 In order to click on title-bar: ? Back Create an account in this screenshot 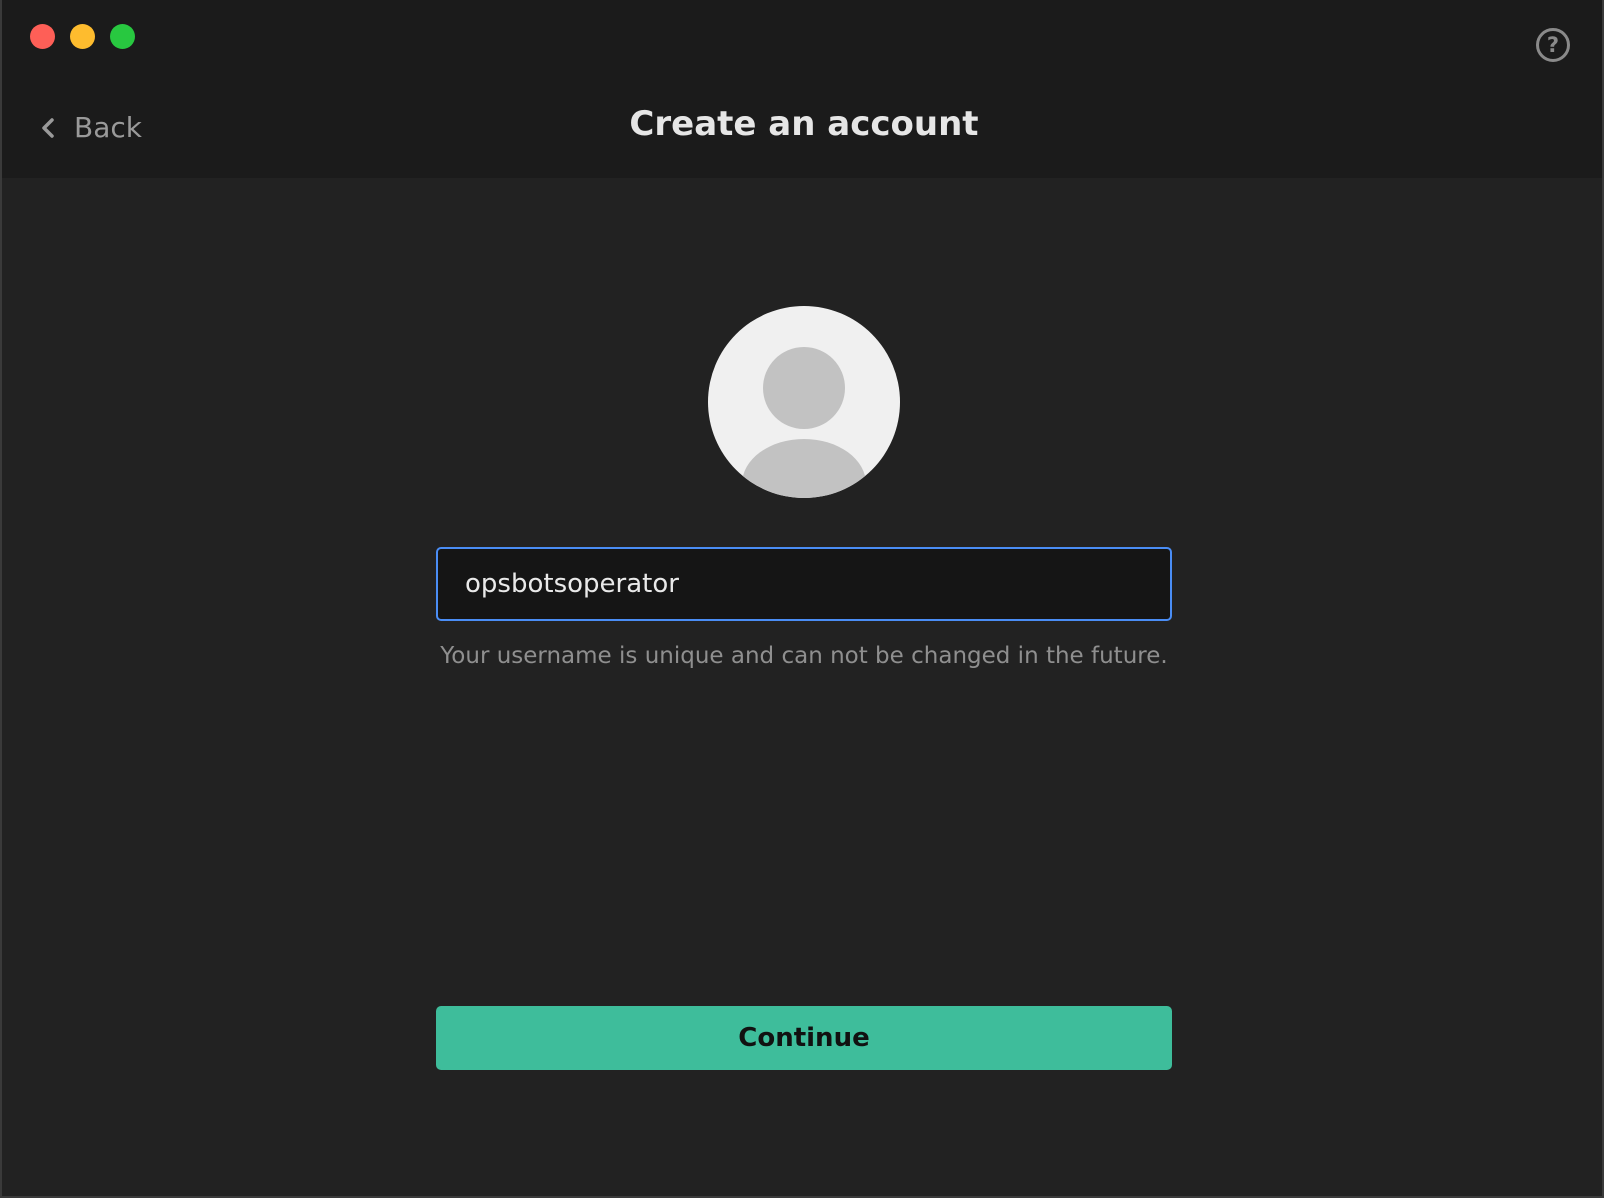, I will do `click(802, 89)`.